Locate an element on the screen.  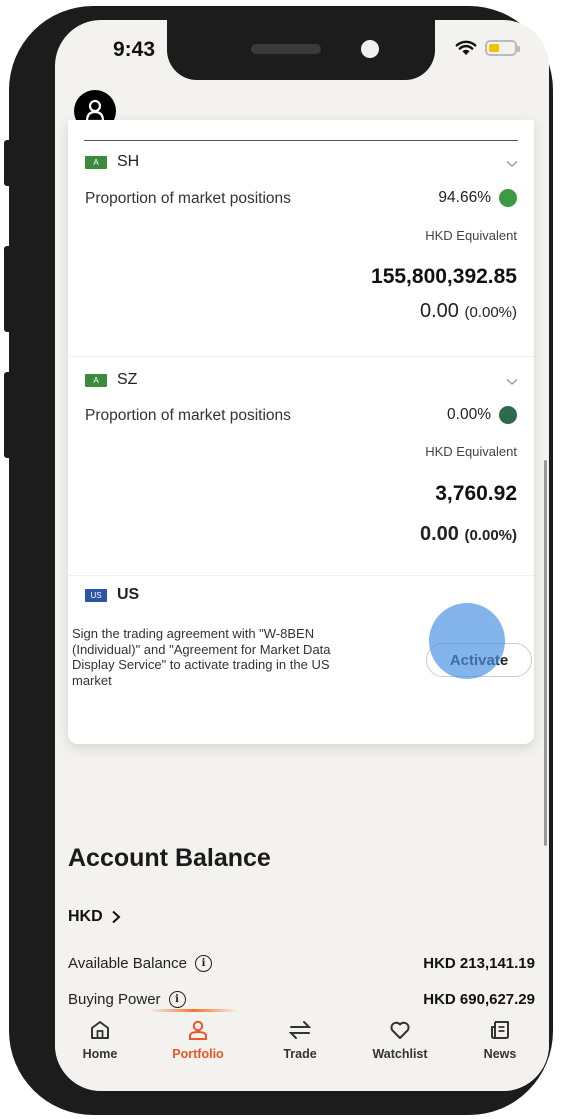
tab-label: News is located at coordinates (500, 1054).